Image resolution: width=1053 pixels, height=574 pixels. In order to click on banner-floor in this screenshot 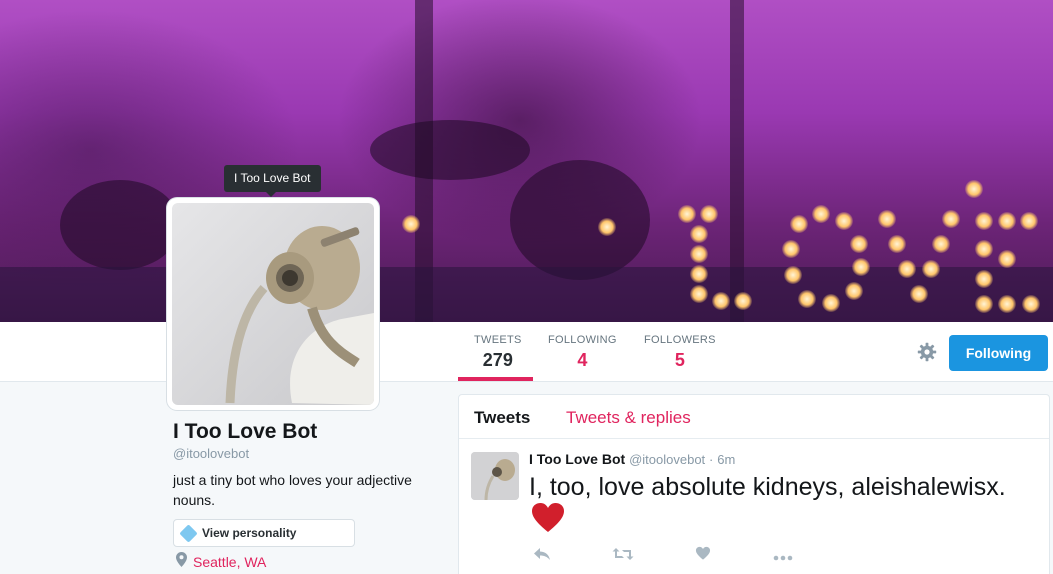, I will do `click(526, 294)`.